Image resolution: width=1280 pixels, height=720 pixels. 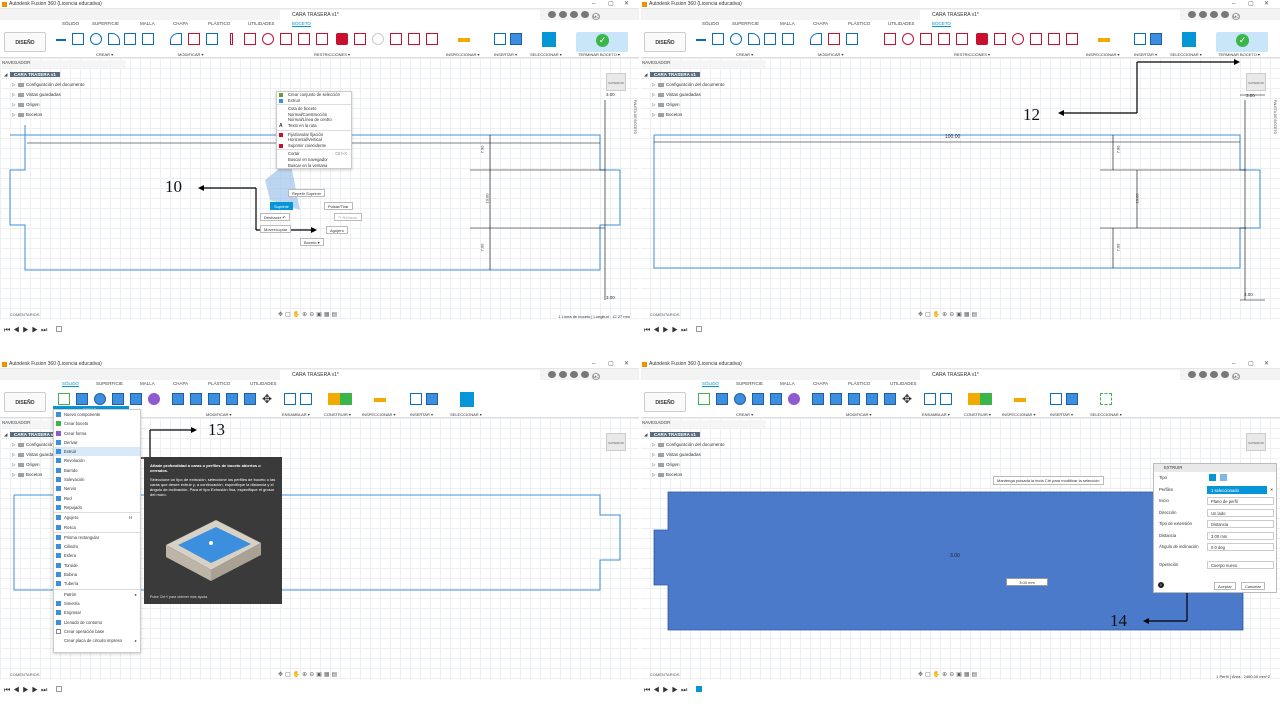 What do you see at coordinates (1212, 477) in the screenshot?
I see `solid-type-icon` at bounding box center [1212, 477].